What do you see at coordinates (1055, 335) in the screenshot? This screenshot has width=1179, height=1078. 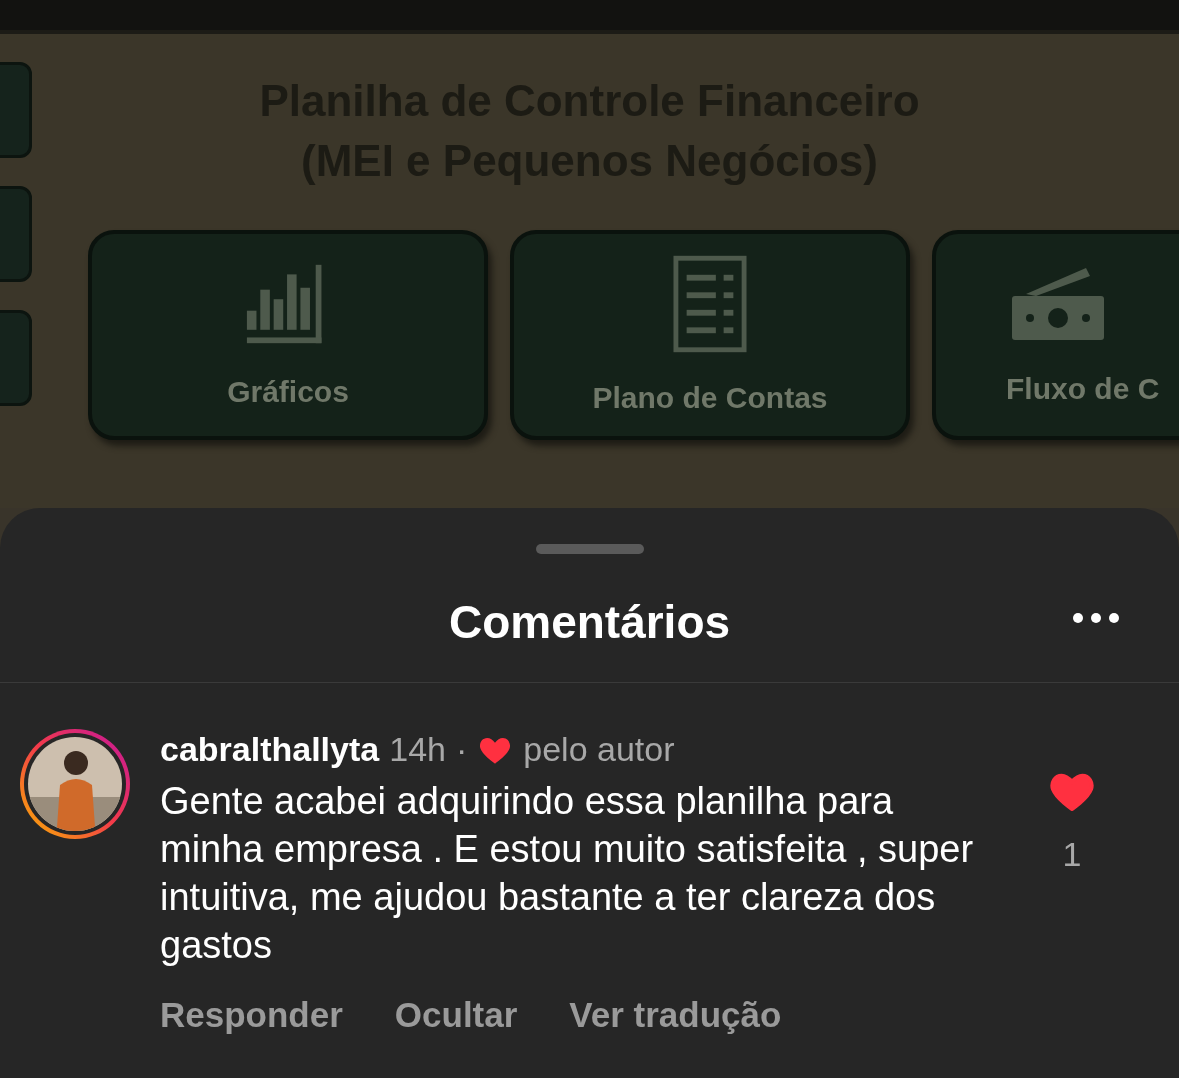 I see `menu-tile: Fluxo de C` at bounding box center [1055, 335].